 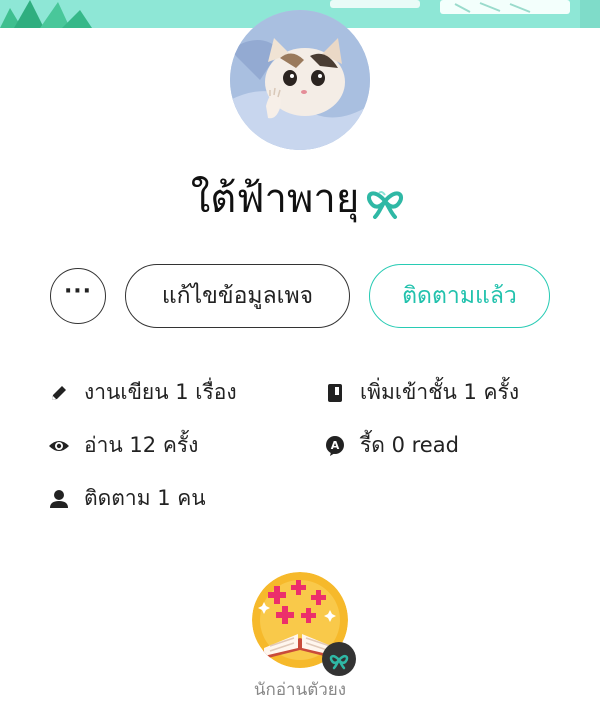 I want to click on profile-name-row: ใต้ฟ้าพายุ, so click(x=300, y=199).